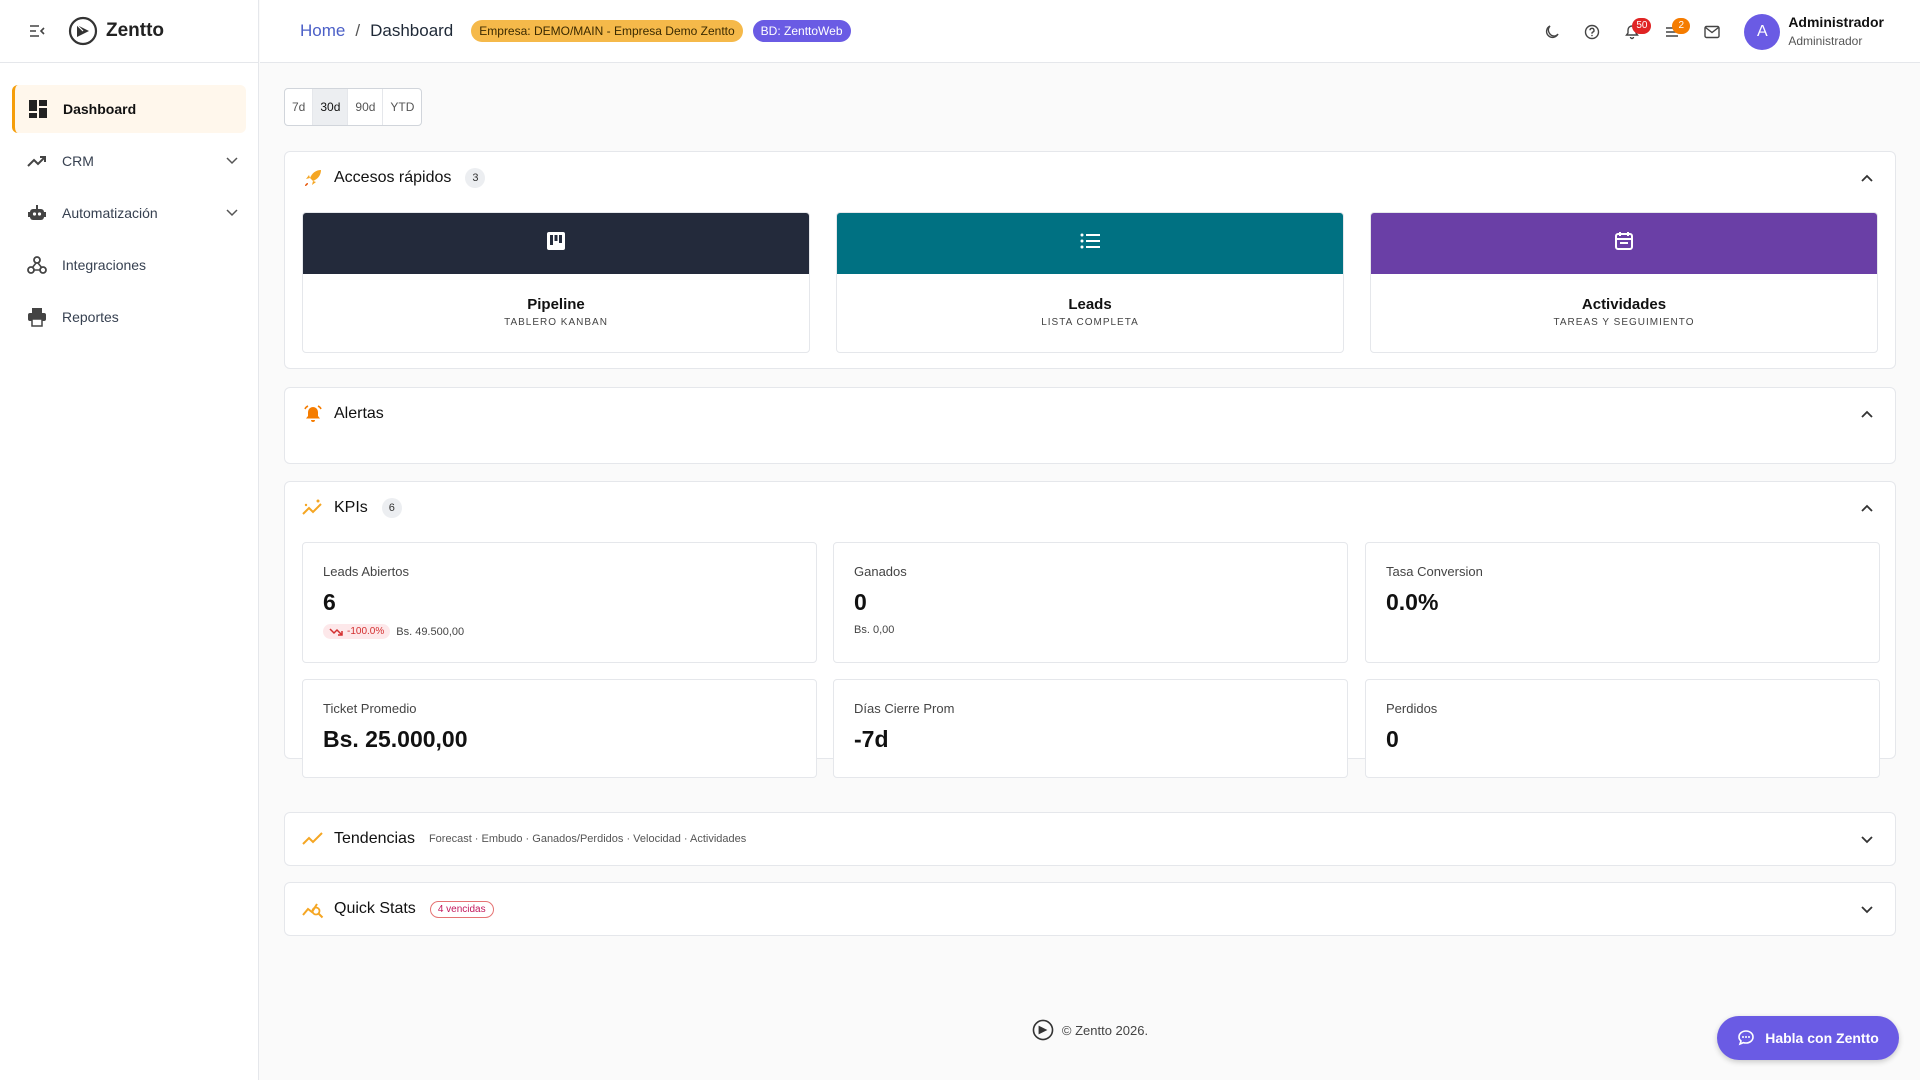 Image resolution: width=1920 pixels, height=1080 pixels. Describe the element at coordinates (78, 161) in the screenshot. I see `sidebar-item-label: CRM` at that location.